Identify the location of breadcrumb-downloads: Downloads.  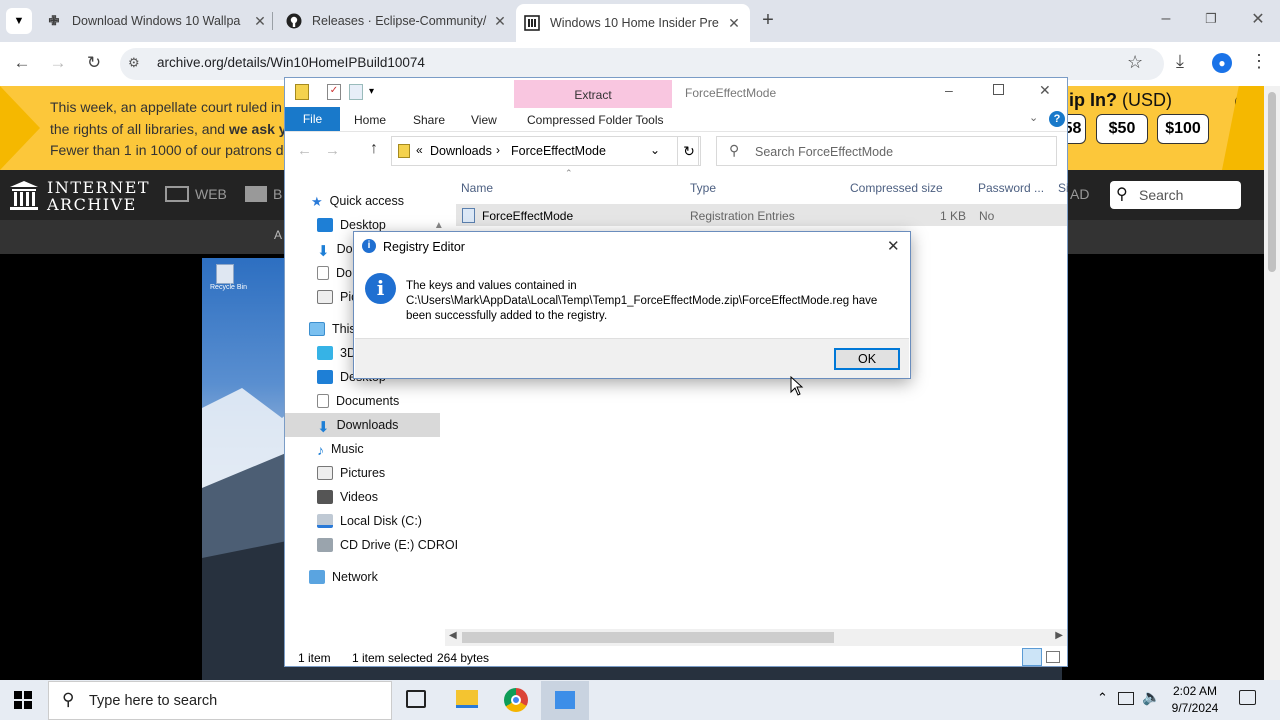
(461, 151).